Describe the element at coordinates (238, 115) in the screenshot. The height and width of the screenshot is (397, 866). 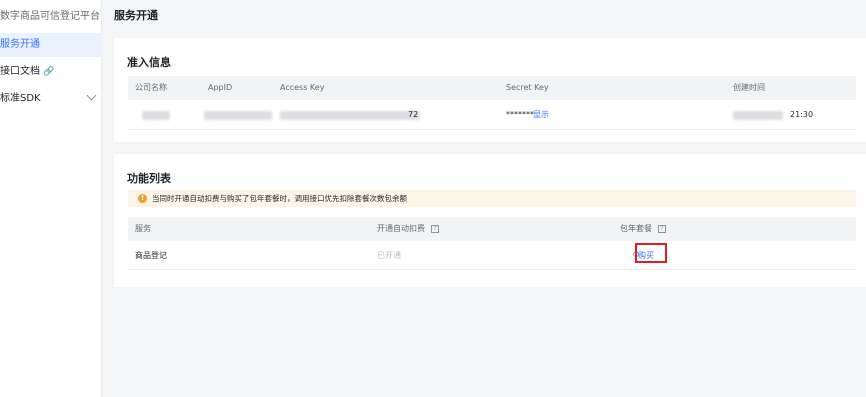
I see `appid-redacted` at that location.